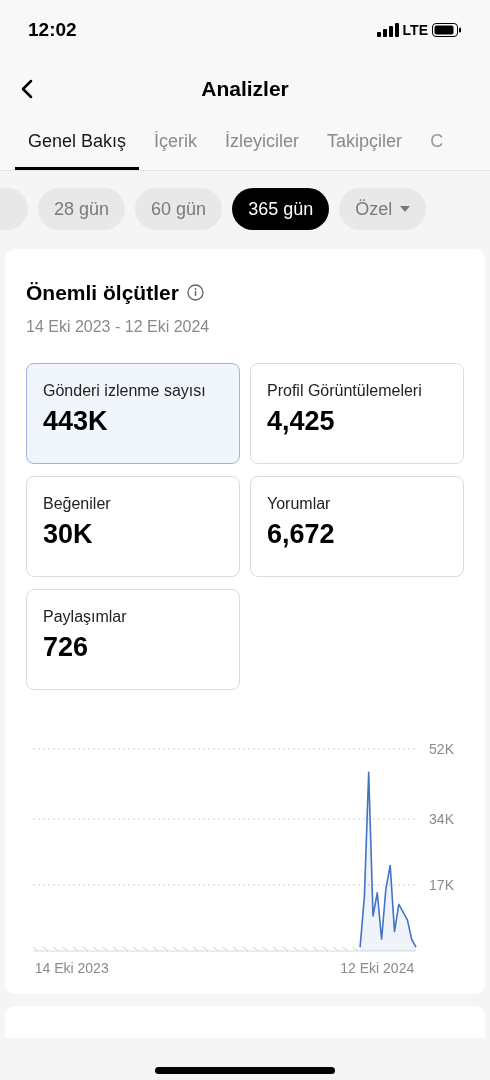 This screenshot has height=1080, width=490. Describe the element at coordinates (357, 526) in the screenshot. I see `metric-tile: Yorumlar 6,672` at that location.